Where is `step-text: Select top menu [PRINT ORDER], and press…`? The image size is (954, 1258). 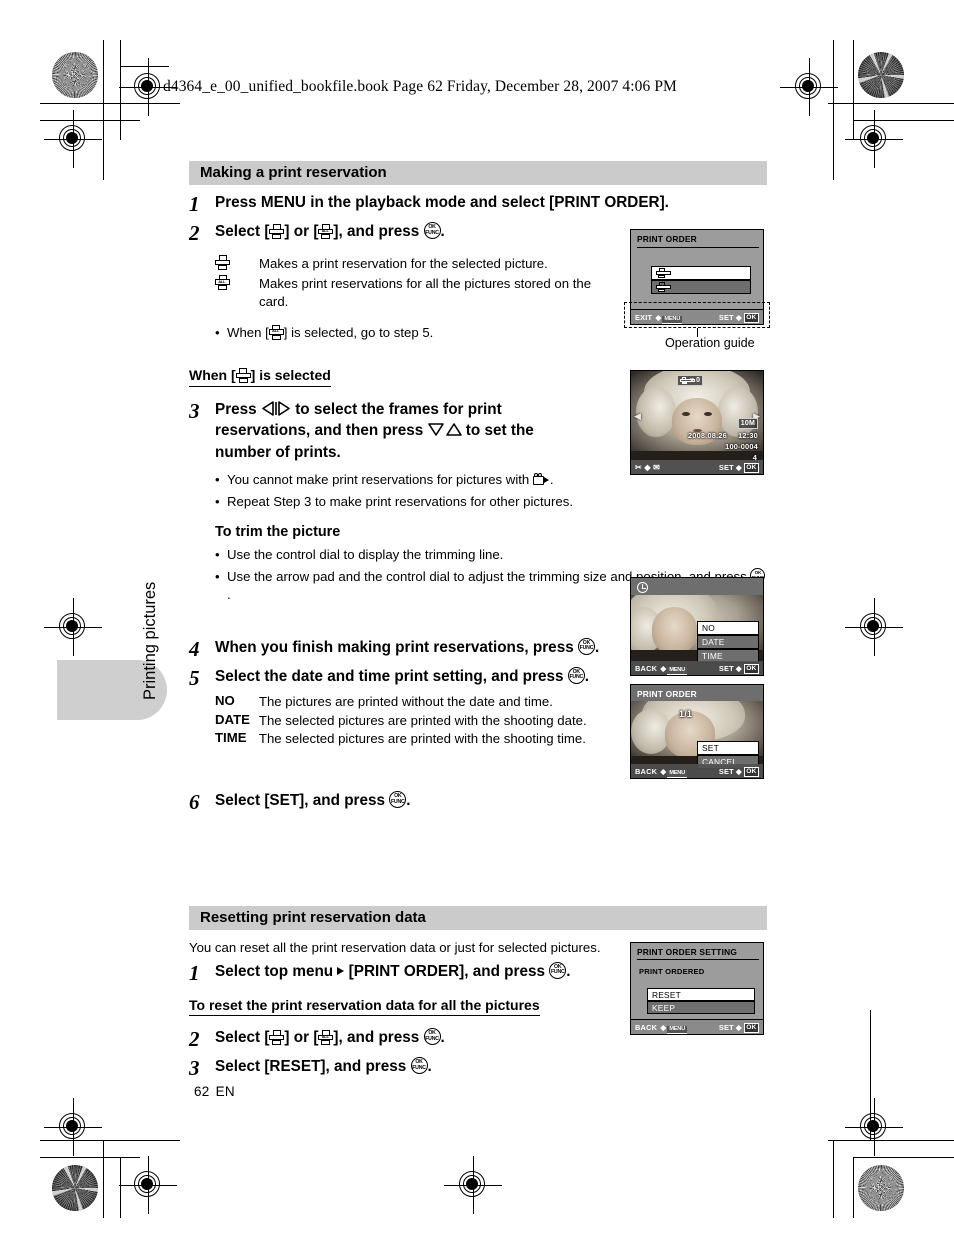 step-text: Select top menu [PRINT ORDER], and press… is located at coordinates (393, 970).